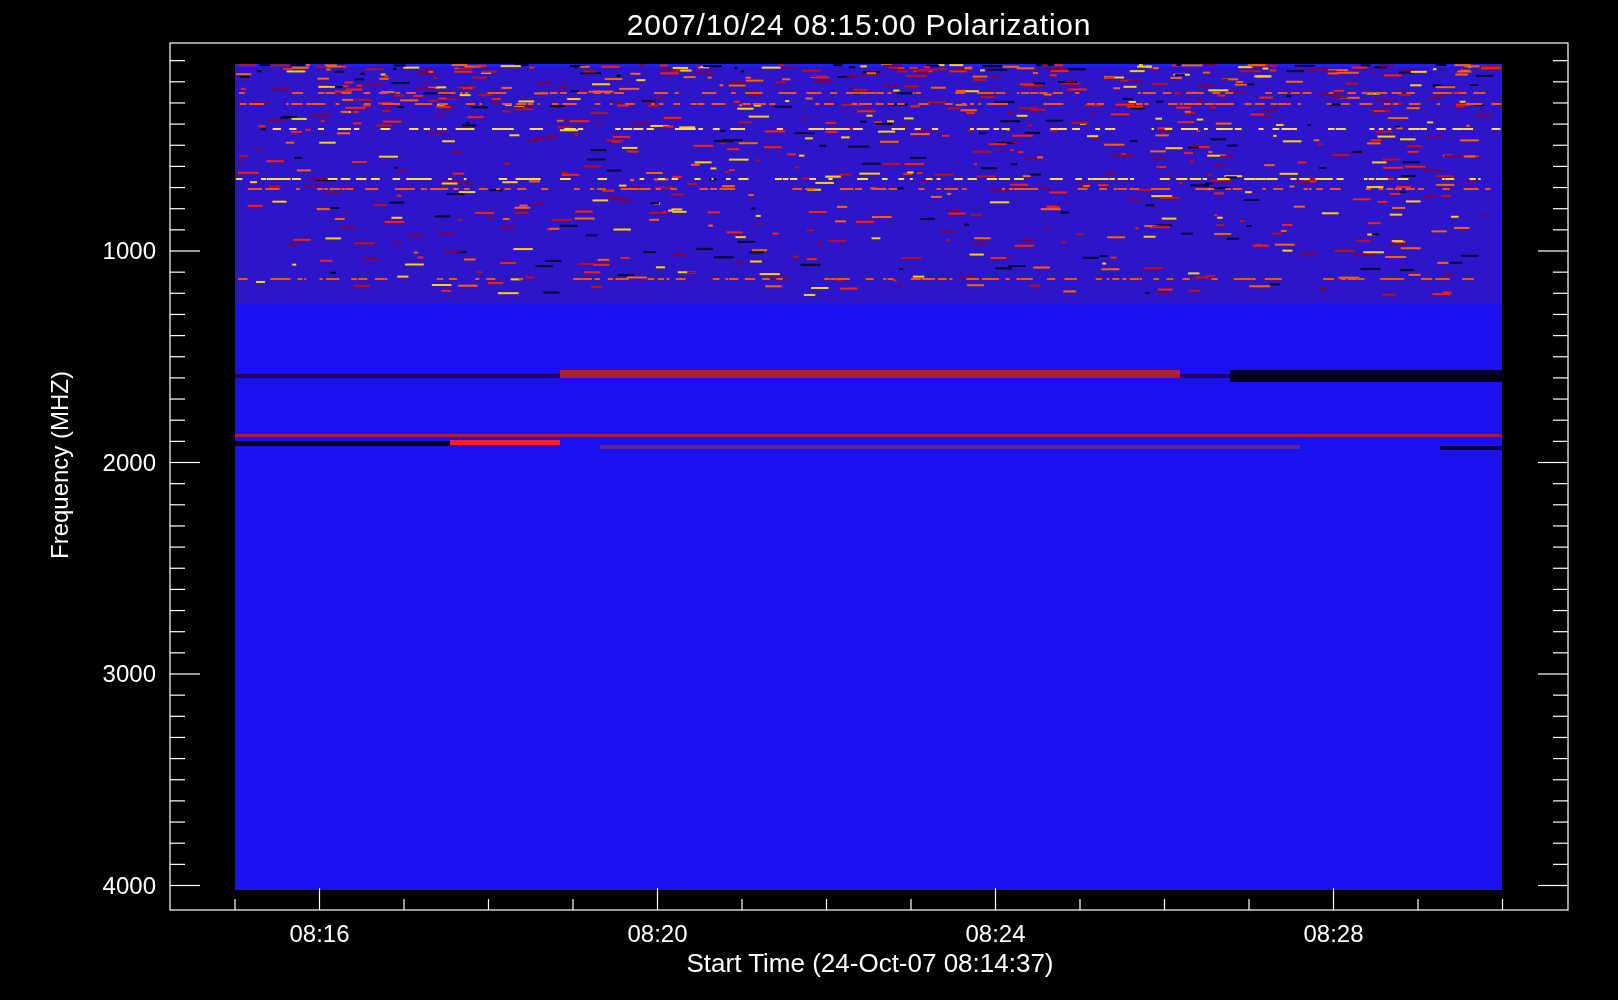  I want to click on y-axis-label: Frequency (MHZ), so click(60, 465).